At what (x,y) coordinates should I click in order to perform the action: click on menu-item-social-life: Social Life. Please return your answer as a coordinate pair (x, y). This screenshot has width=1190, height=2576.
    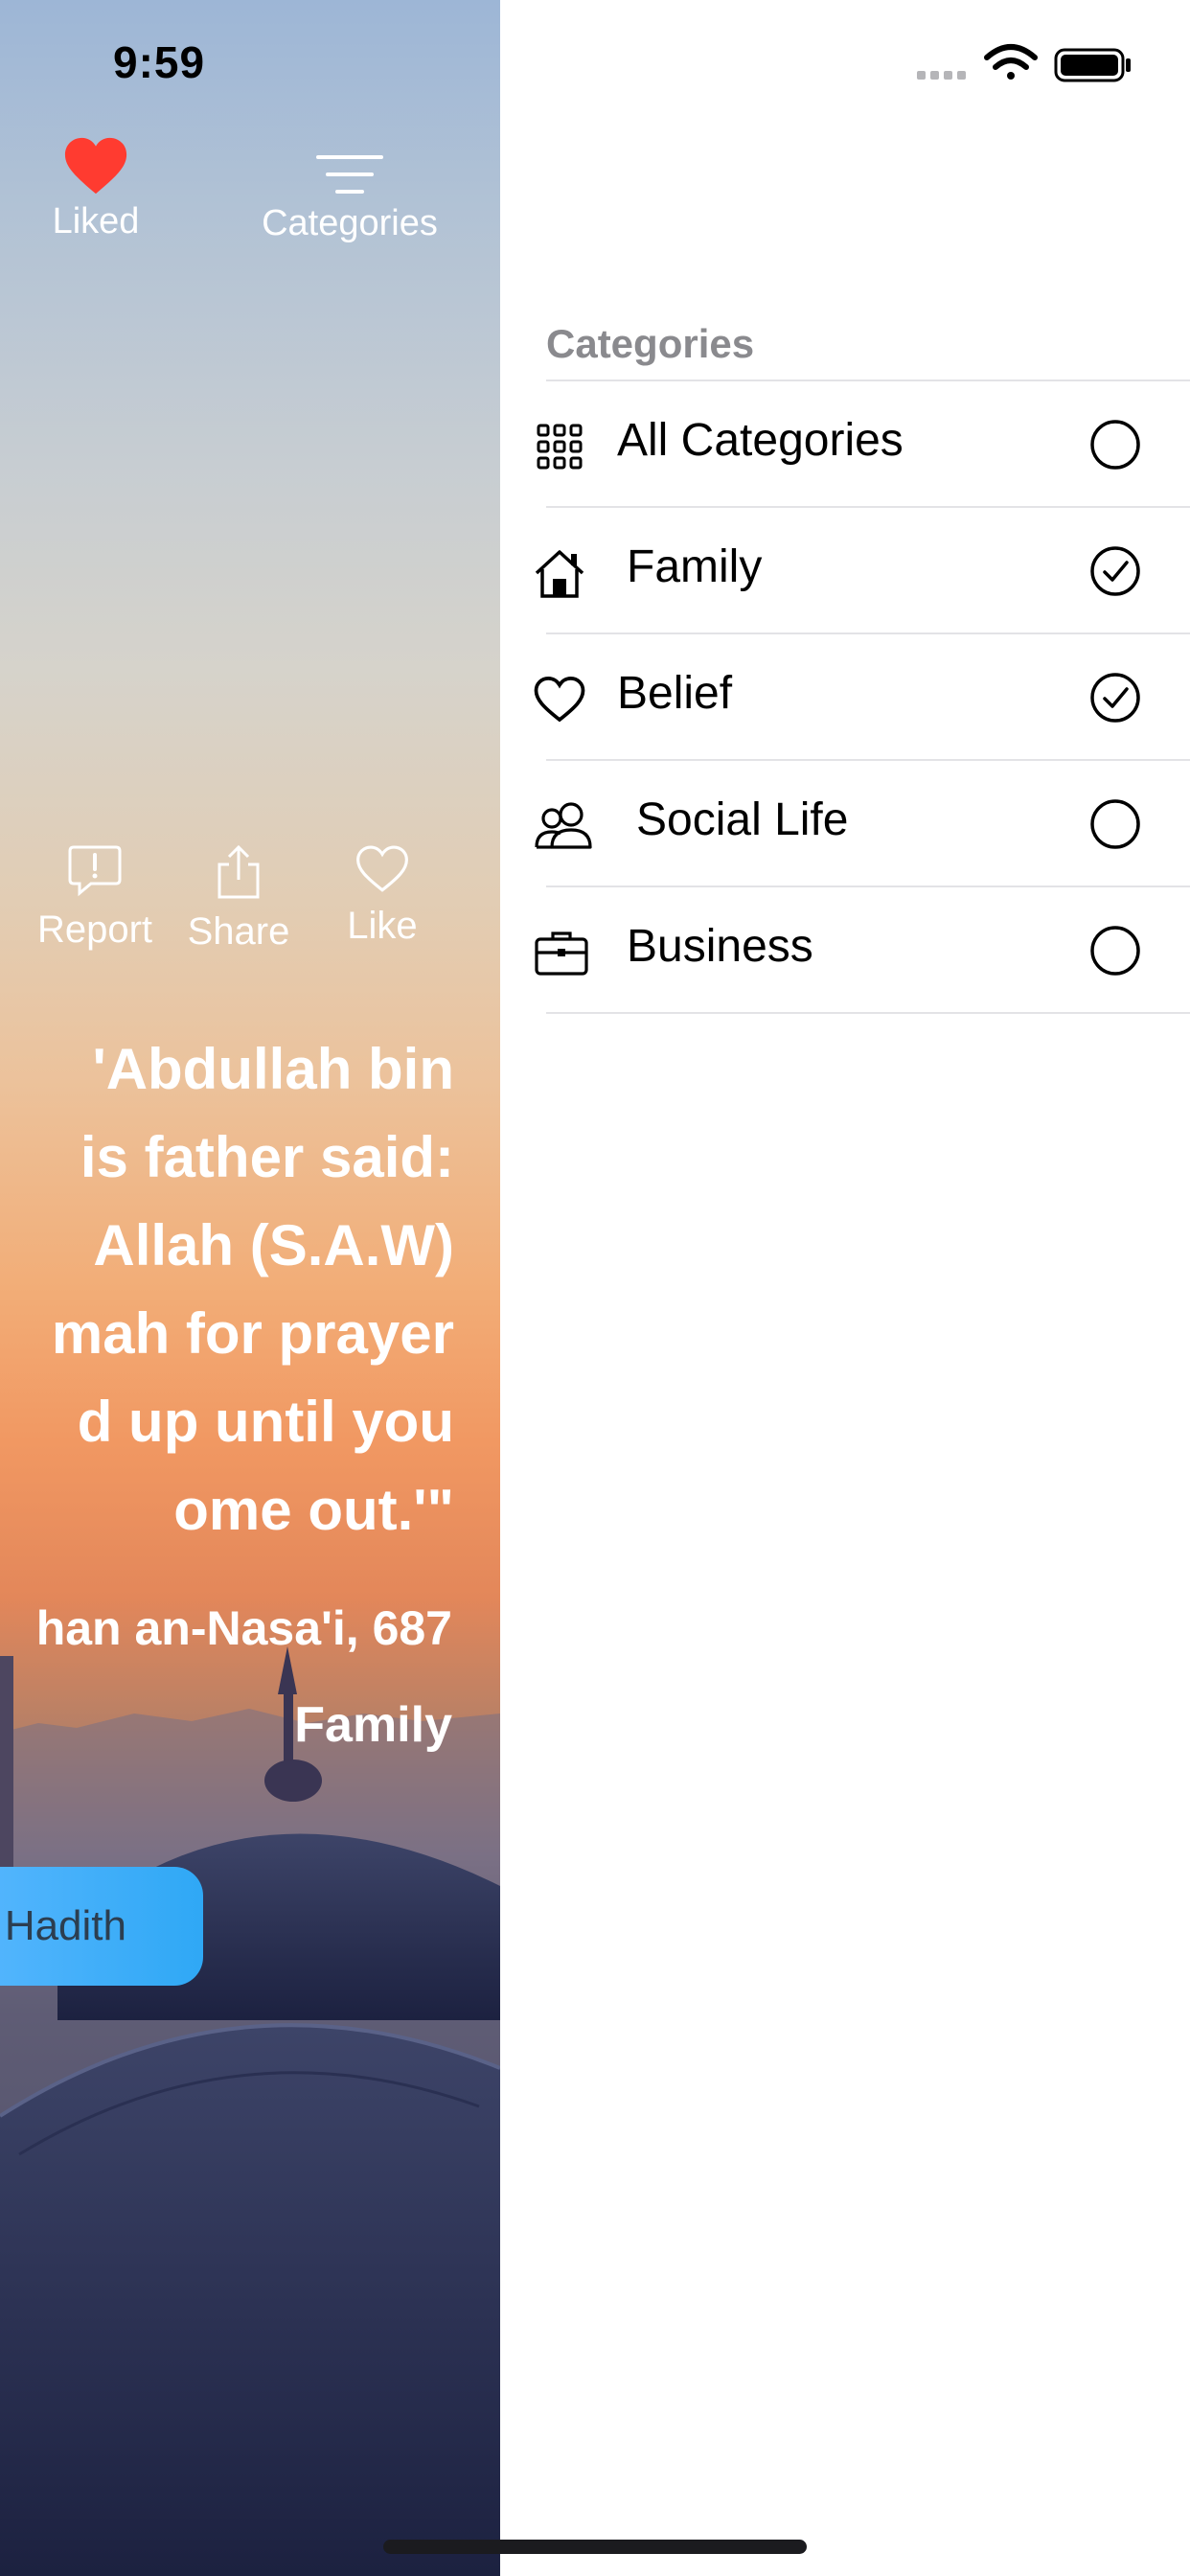
    Looking at the image, I should click on (845, 824).